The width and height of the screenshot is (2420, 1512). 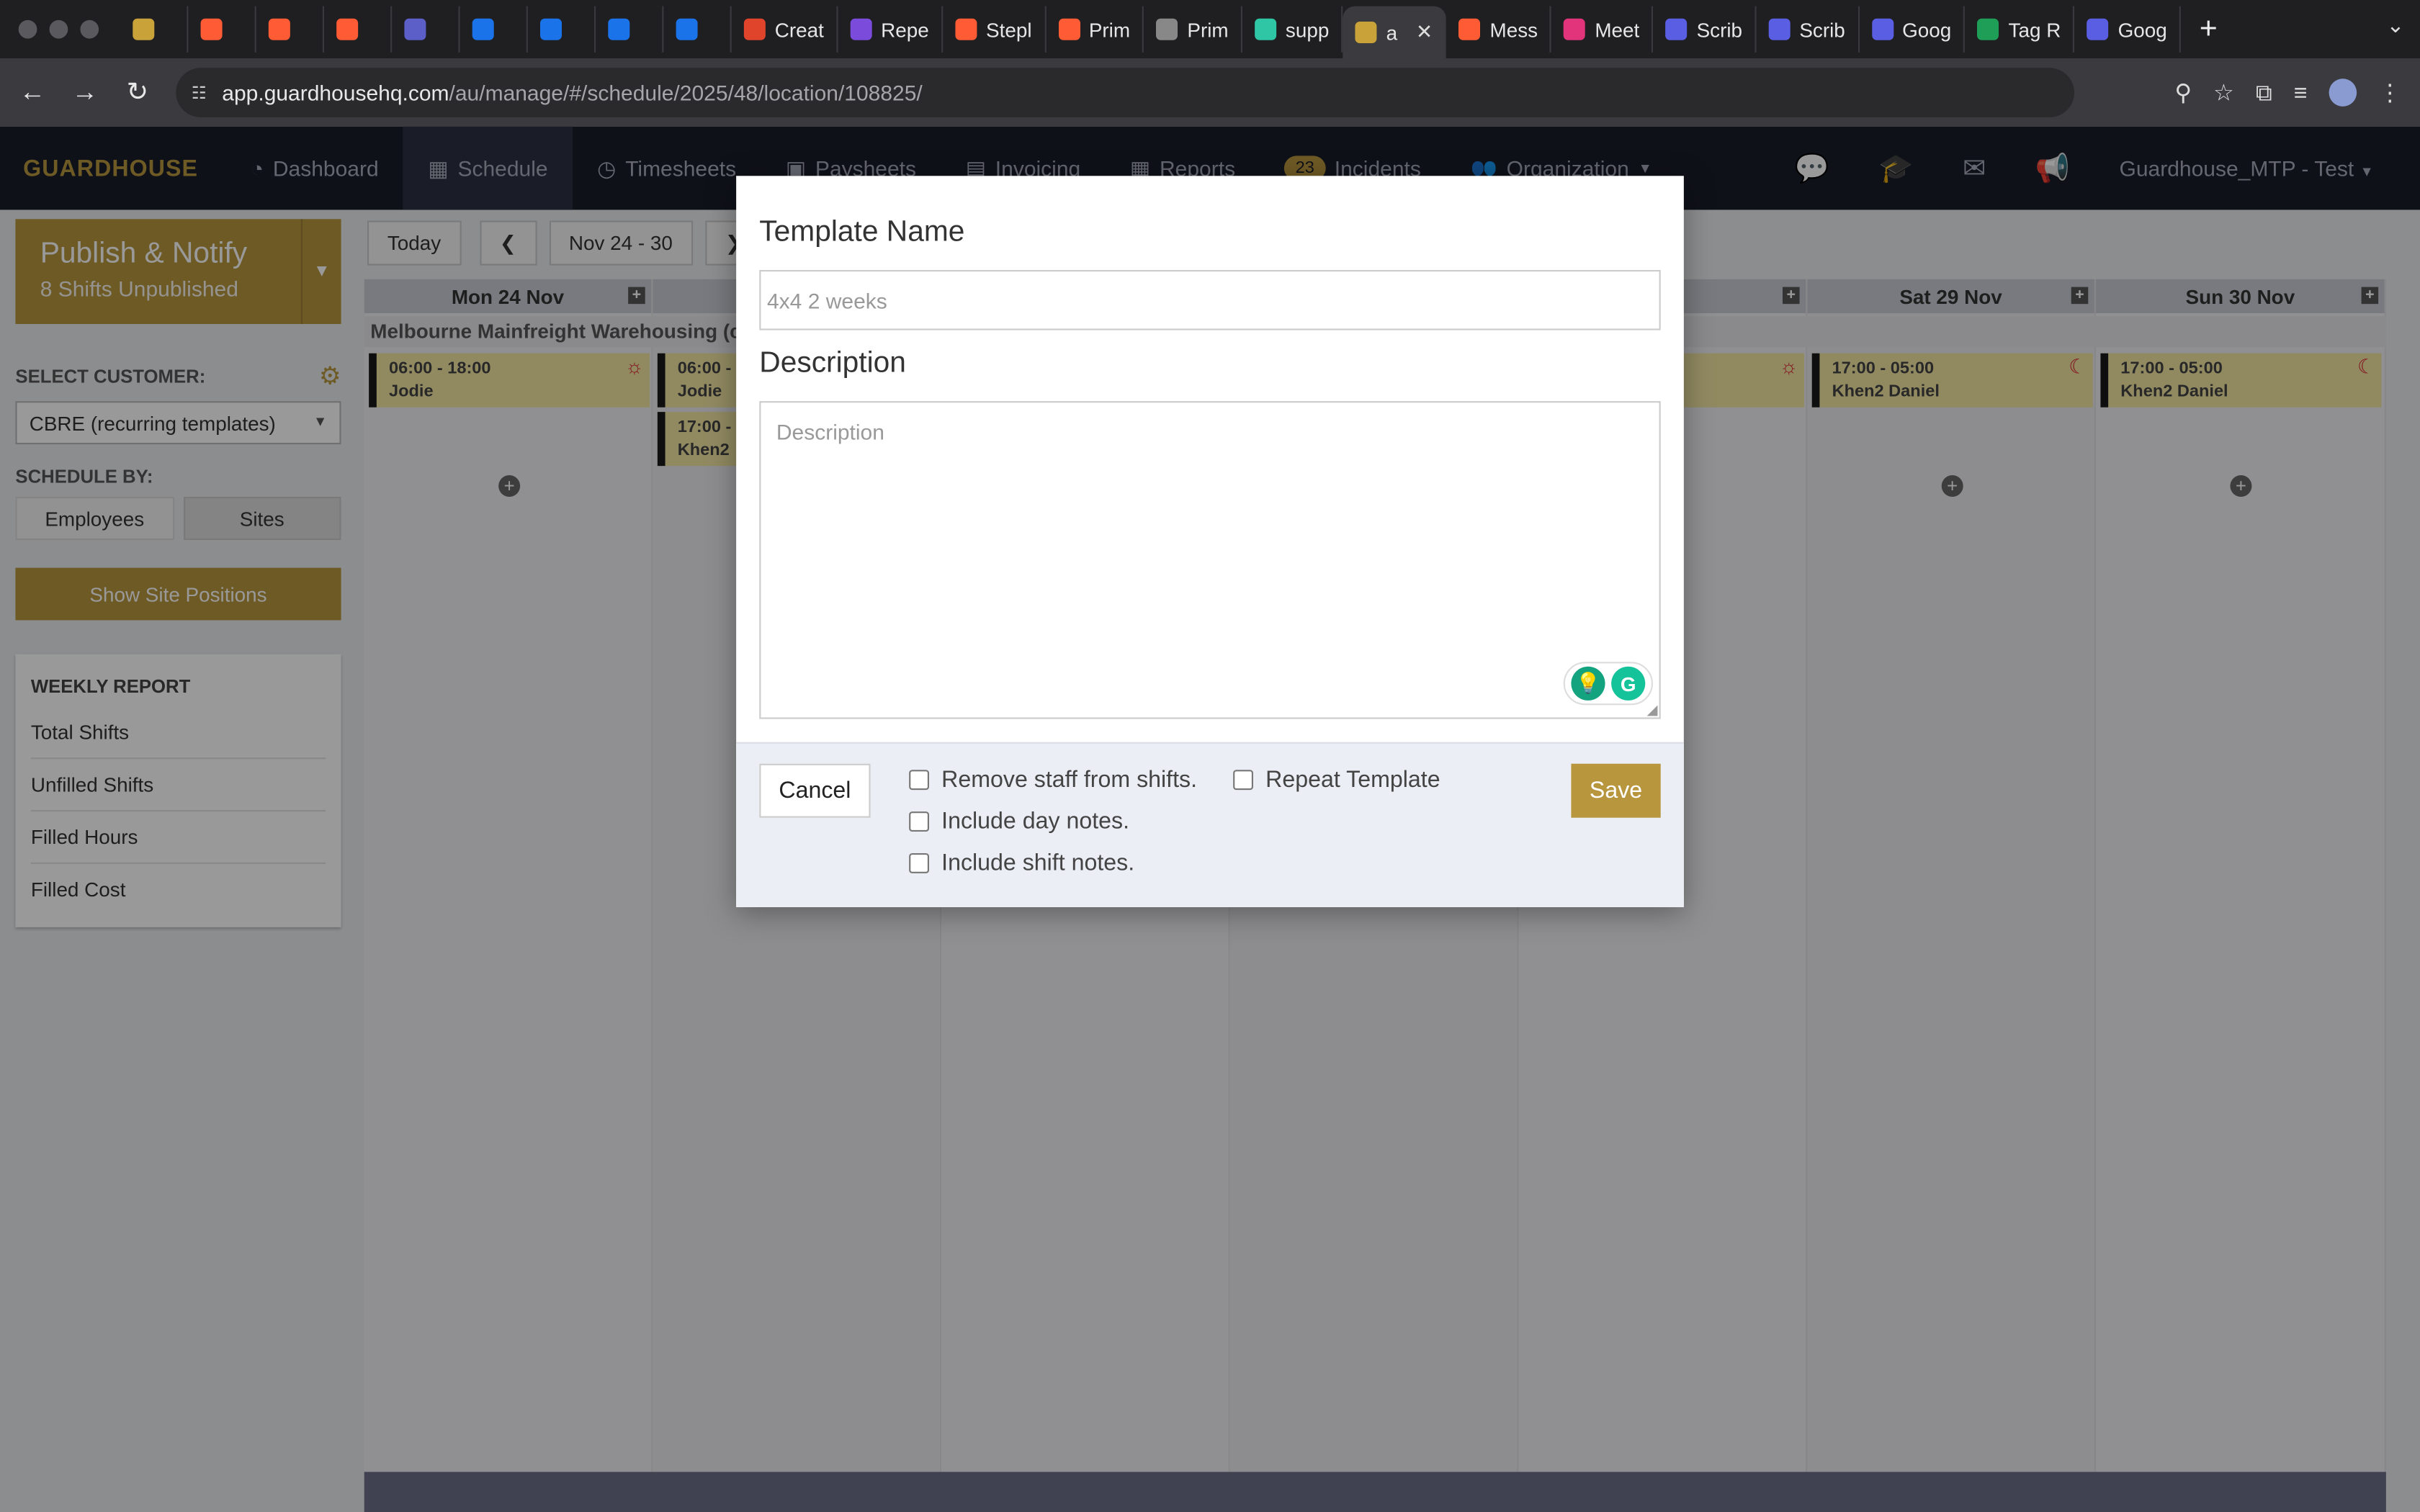 I want to click on close-tab-icon: ✕, so click(x=1424, y=32).